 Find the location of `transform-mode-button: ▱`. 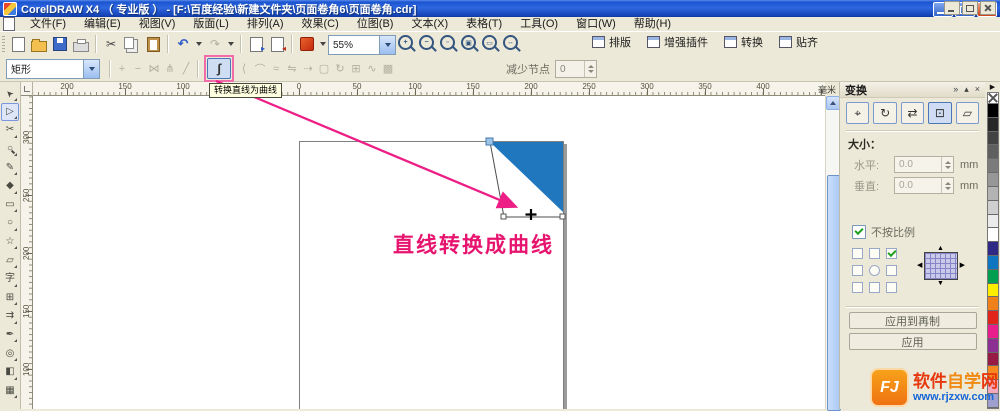

transform-mode-button: ▱ is located at coordinates (967, 113).